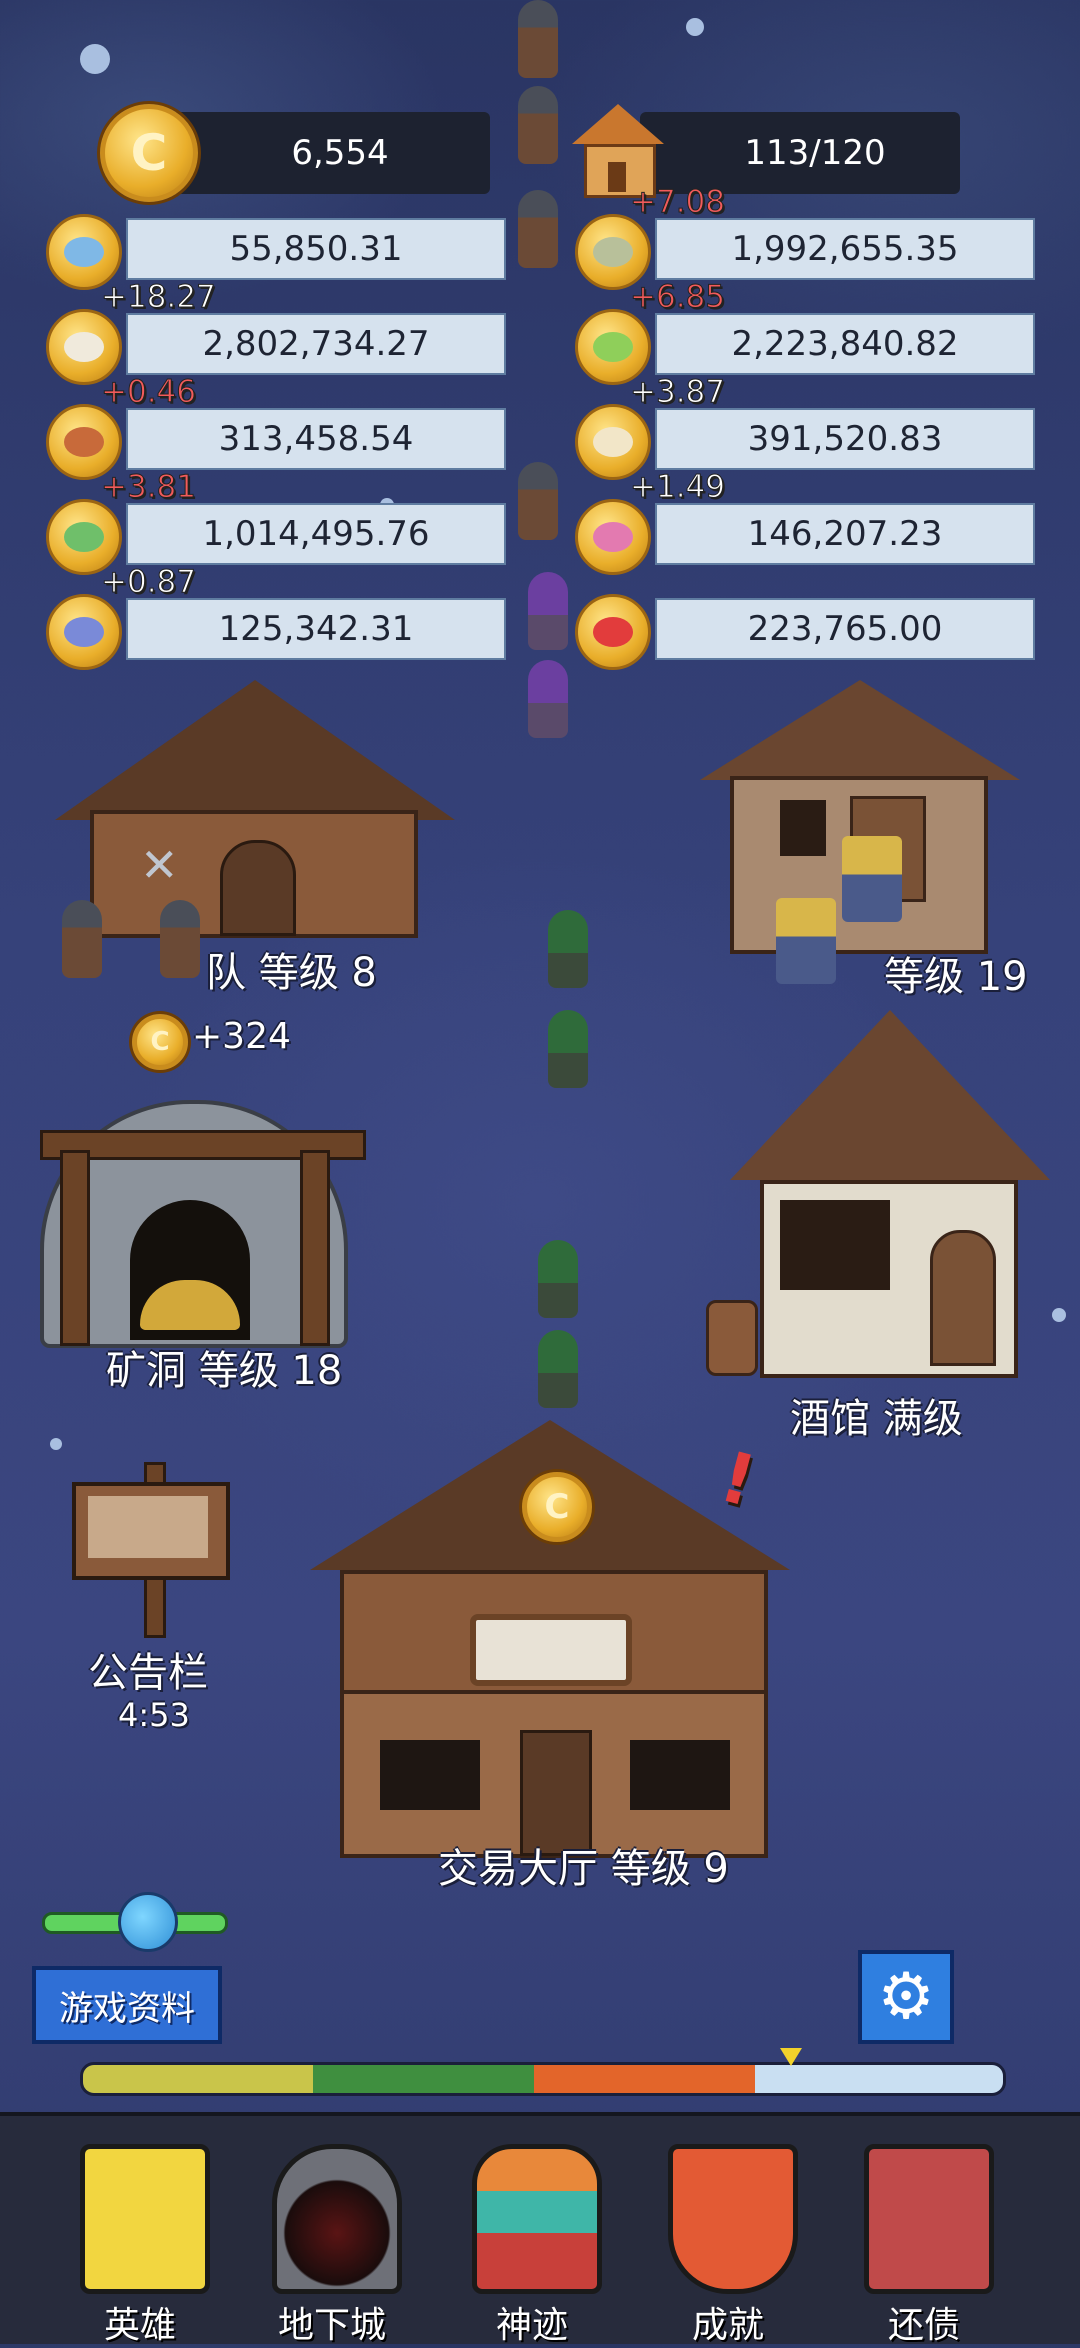  I want to click on nav-heroes: 英雄, so click(140, 2241).